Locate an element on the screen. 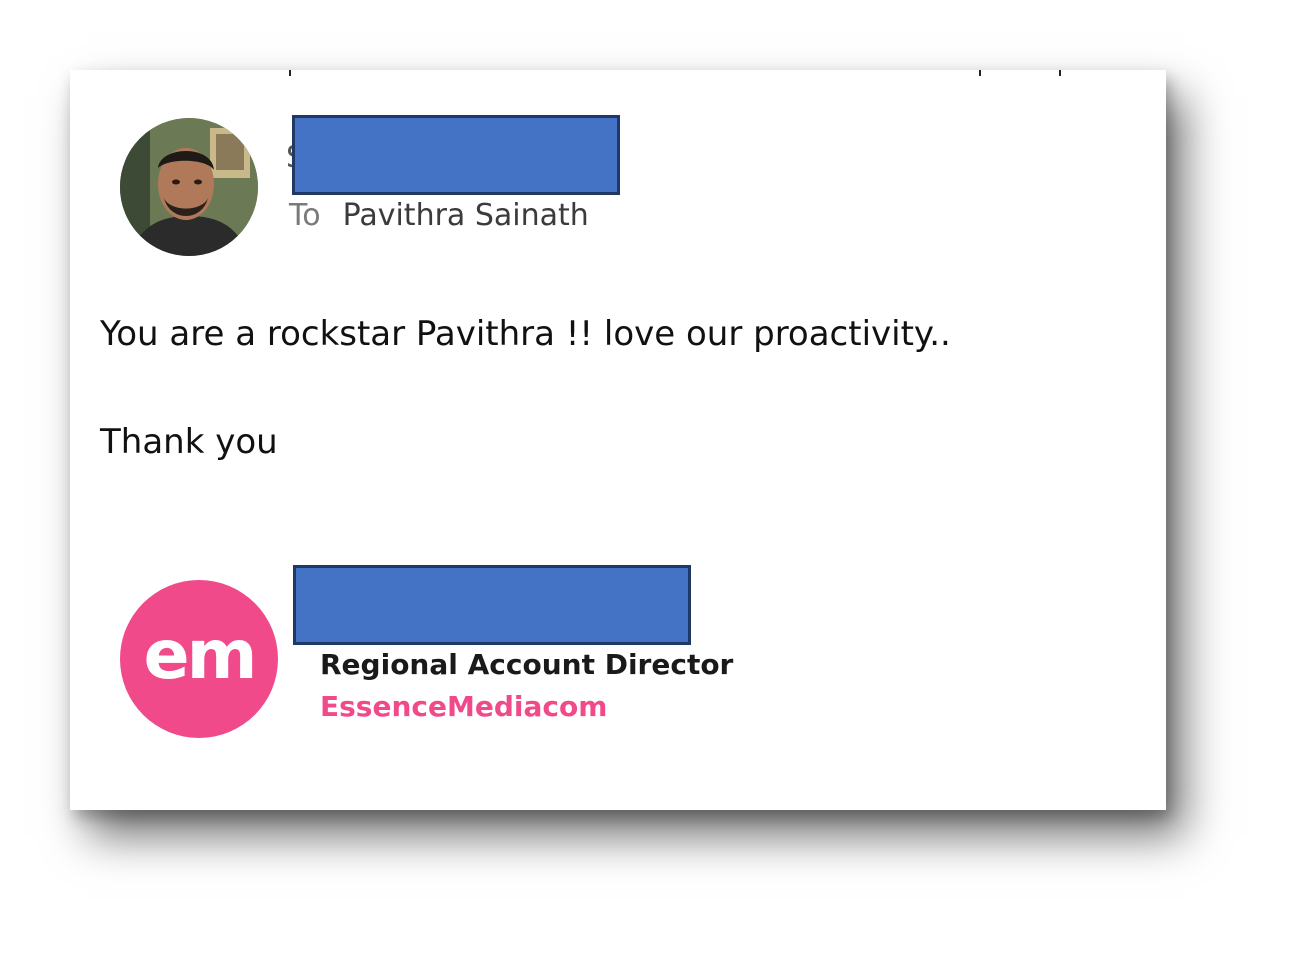  message-body-line: Thank you is located at coordinates (189, 442).